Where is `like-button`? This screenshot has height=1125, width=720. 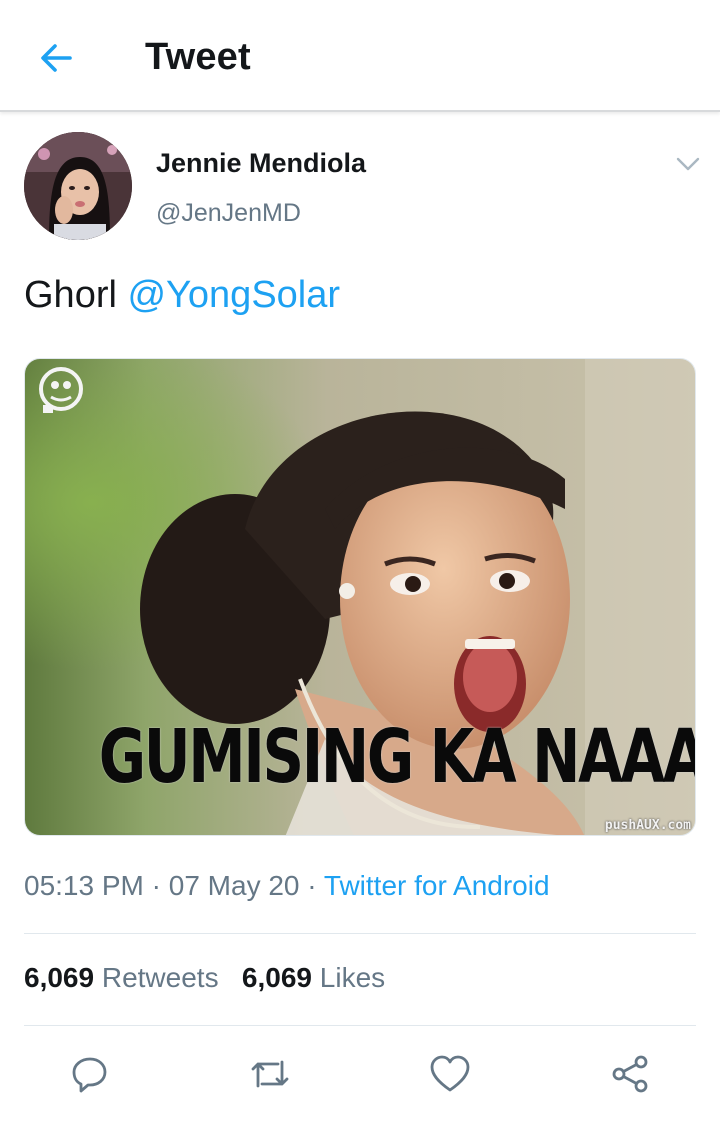
like-button is located at coordinates (450, 1074).